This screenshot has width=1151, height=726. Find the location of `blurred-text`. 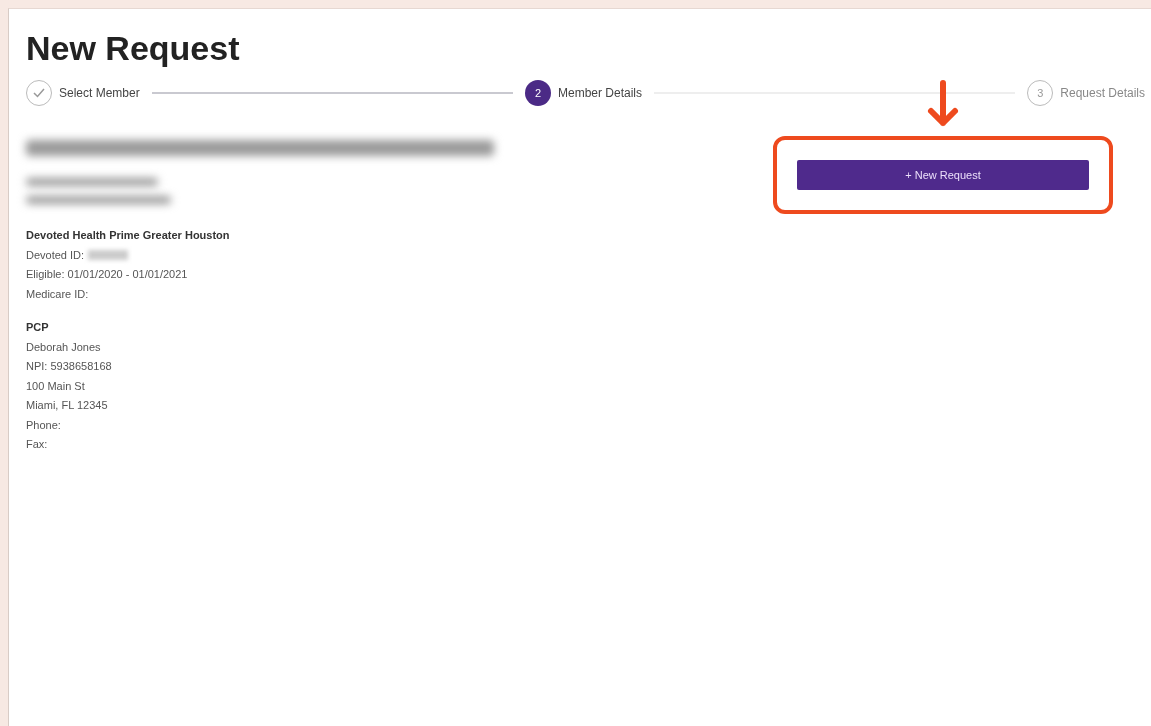

blurred-text is located at coordinates (108, 255).